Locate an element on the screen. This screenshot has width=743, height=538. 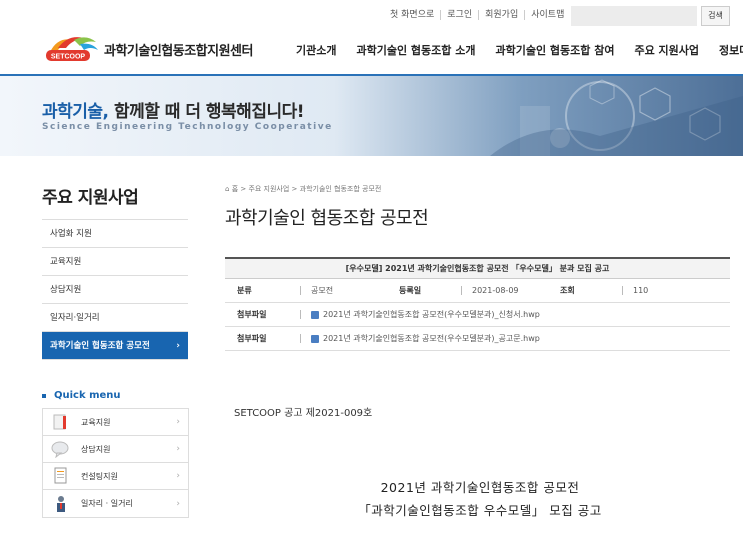
search-button: 검색 is located at coordinates (715, 16).